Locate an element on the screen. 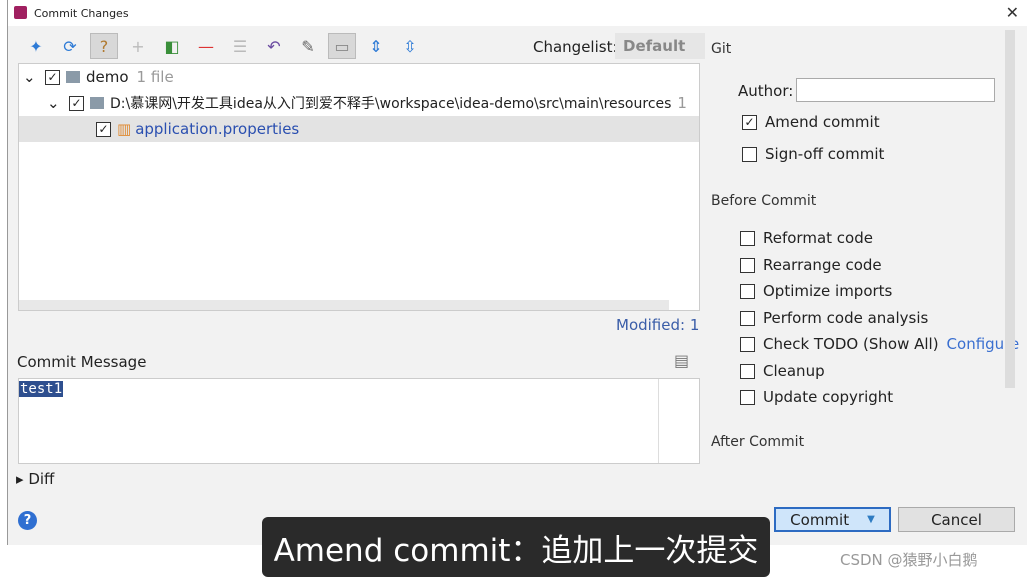  modified-count: Modified: 1 is located at coordinates (658, 325).